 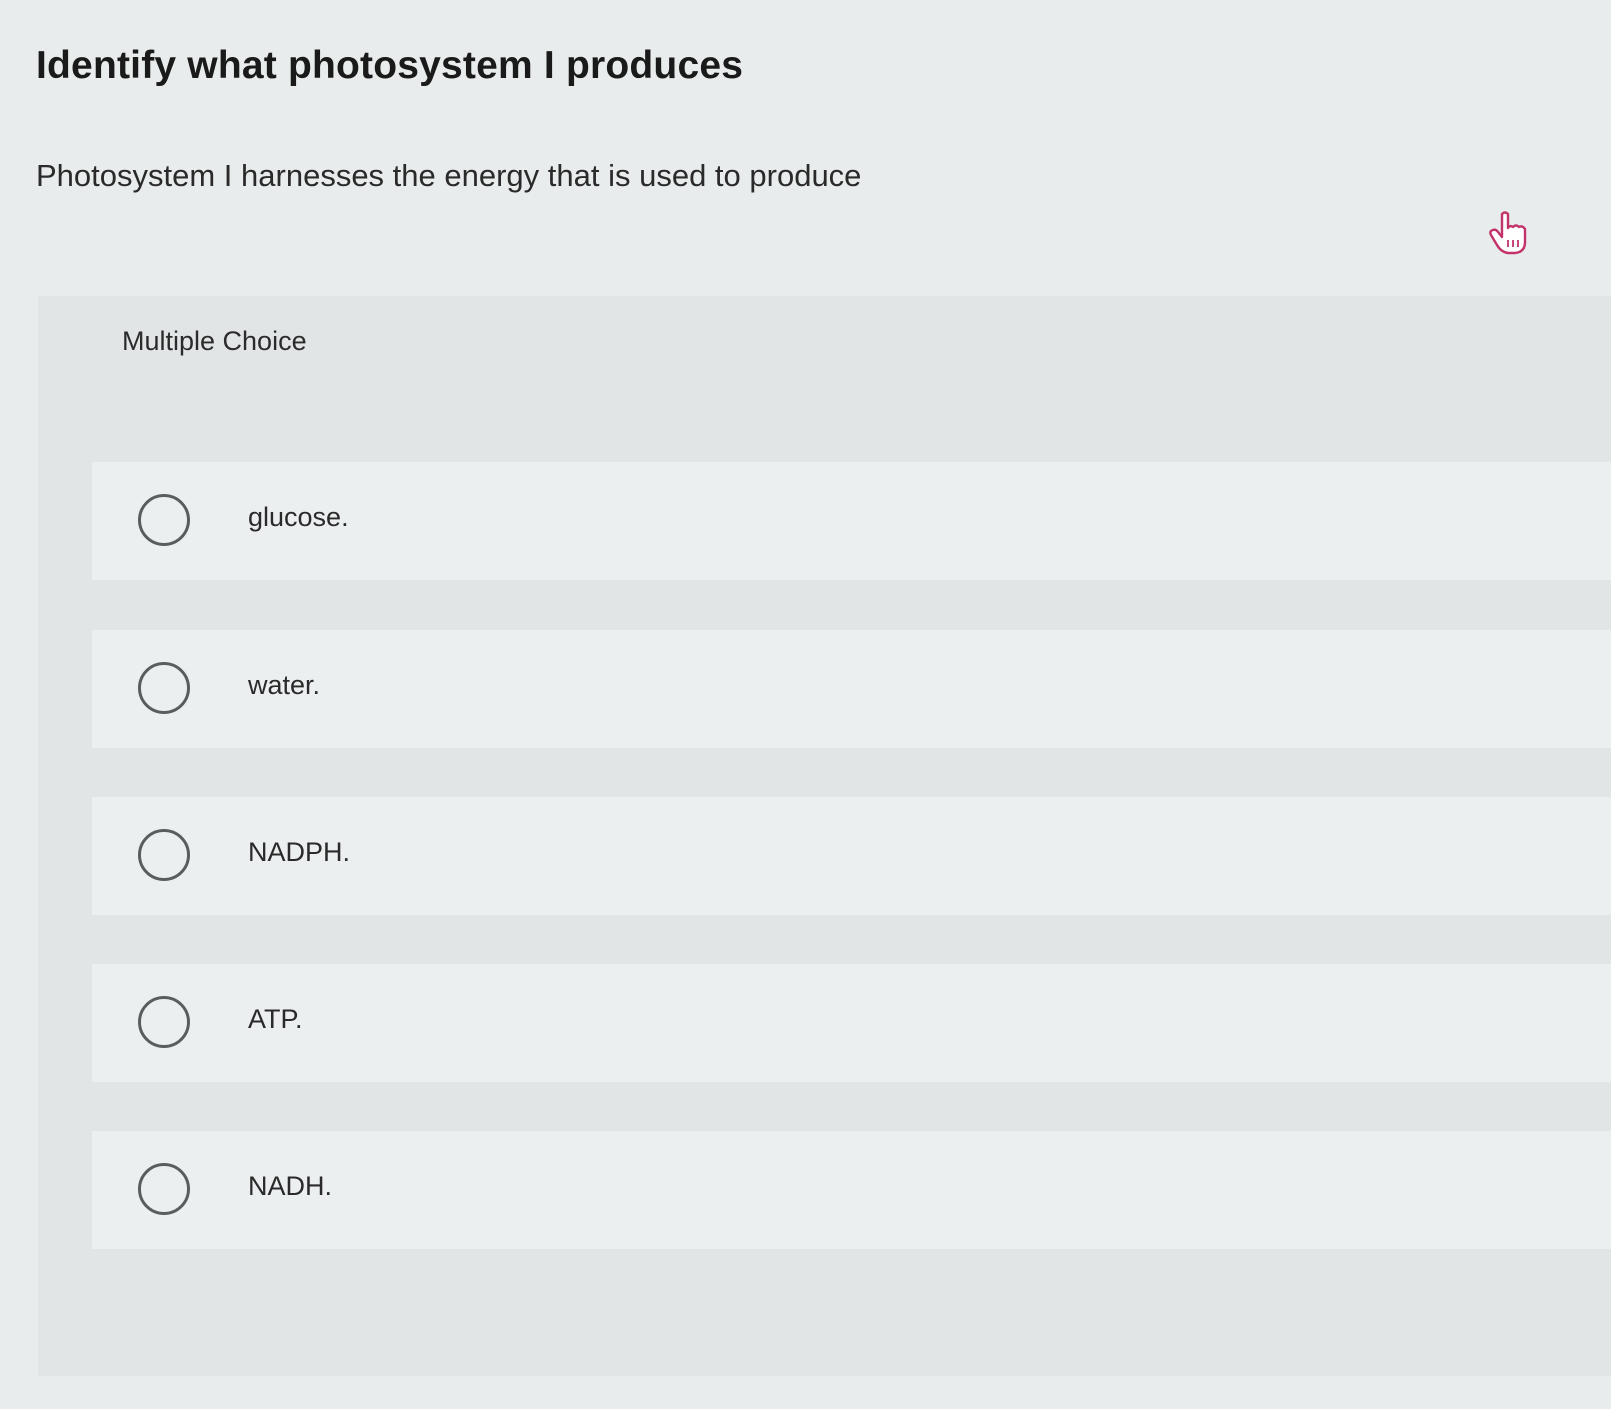 What do you see at coordinates (214, 341) in the screenshot?
I see `multiple-choice-label: Multiple Choice` at bounding box center [214, 341].